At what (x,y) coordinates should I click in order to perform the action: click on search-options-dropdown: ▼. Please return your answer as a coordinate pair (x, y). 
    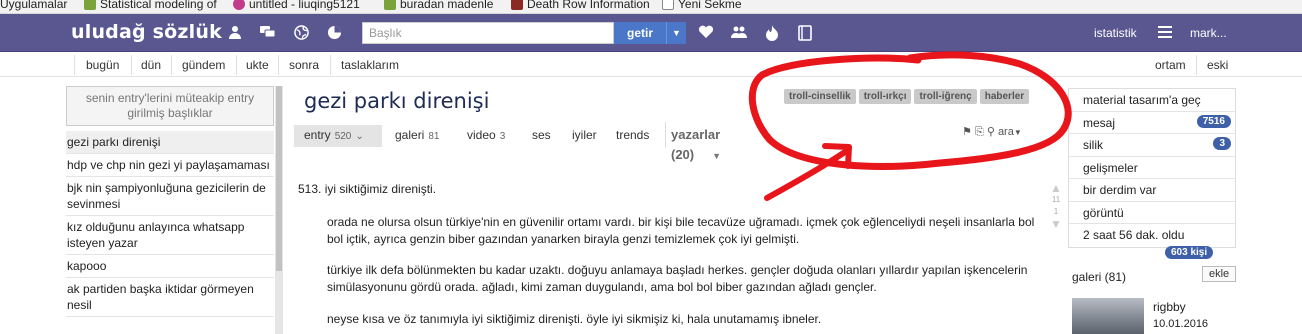
    Looking at the image, I should click on (676, 33).